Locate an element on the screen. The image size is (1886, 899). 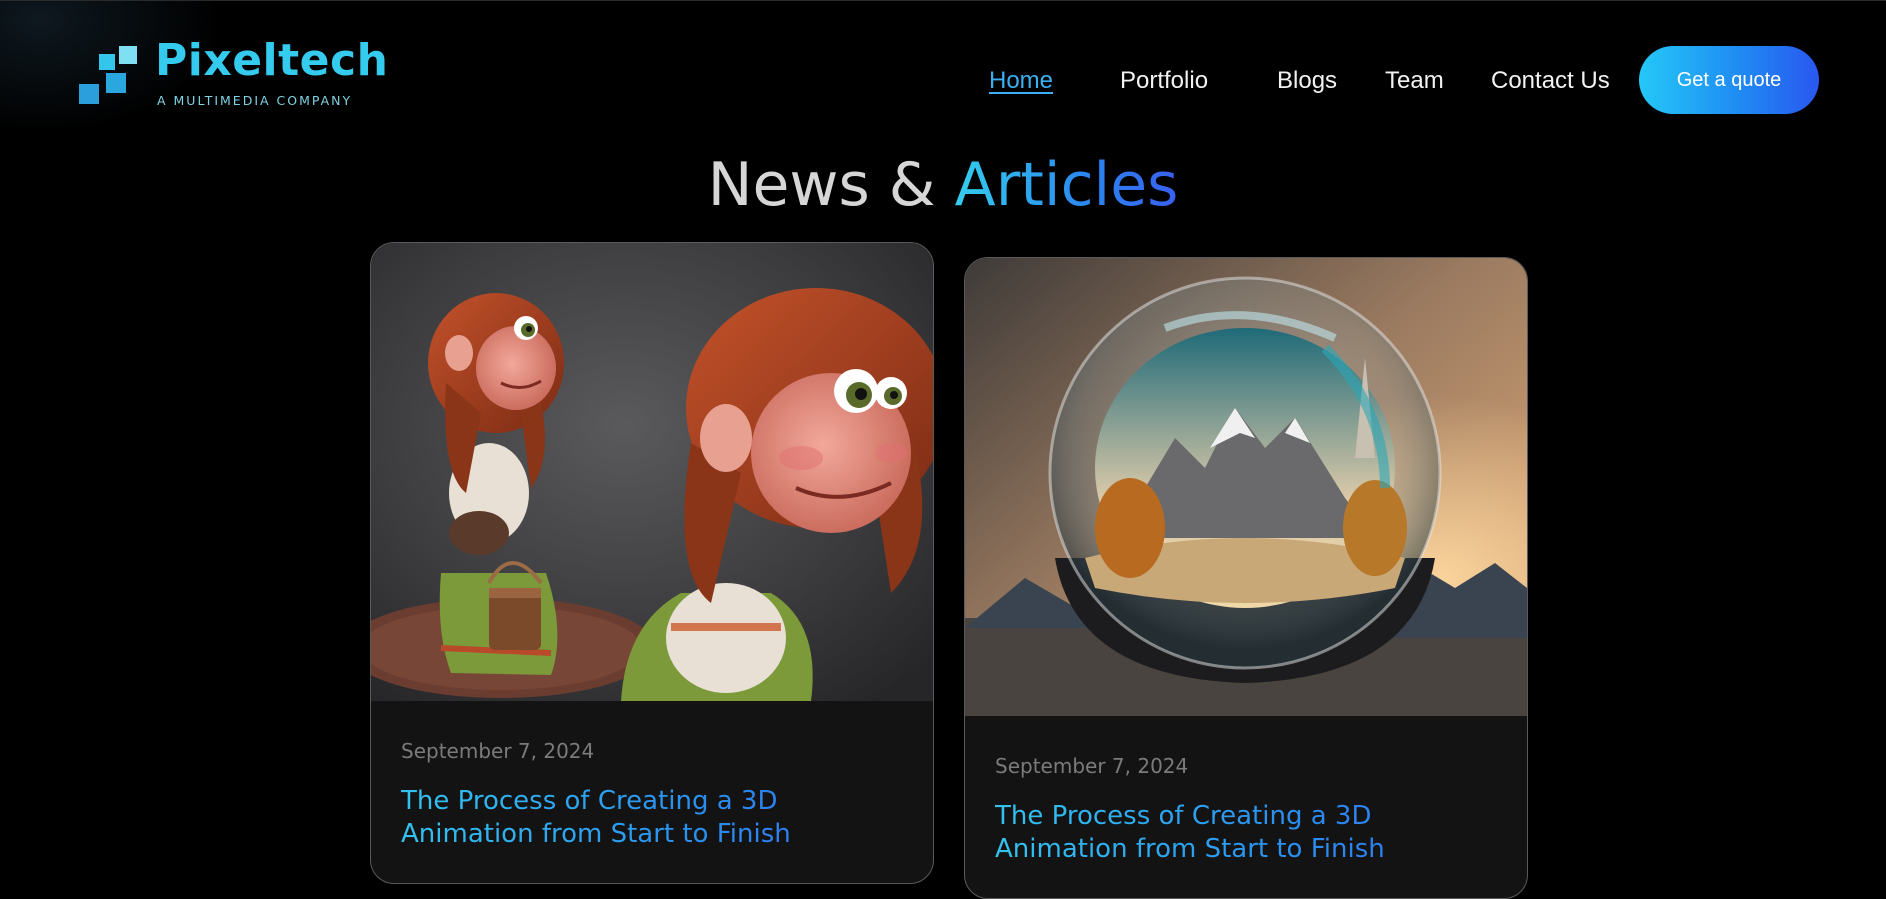
section-title: News & Articles is located at coordinates (943, 185).